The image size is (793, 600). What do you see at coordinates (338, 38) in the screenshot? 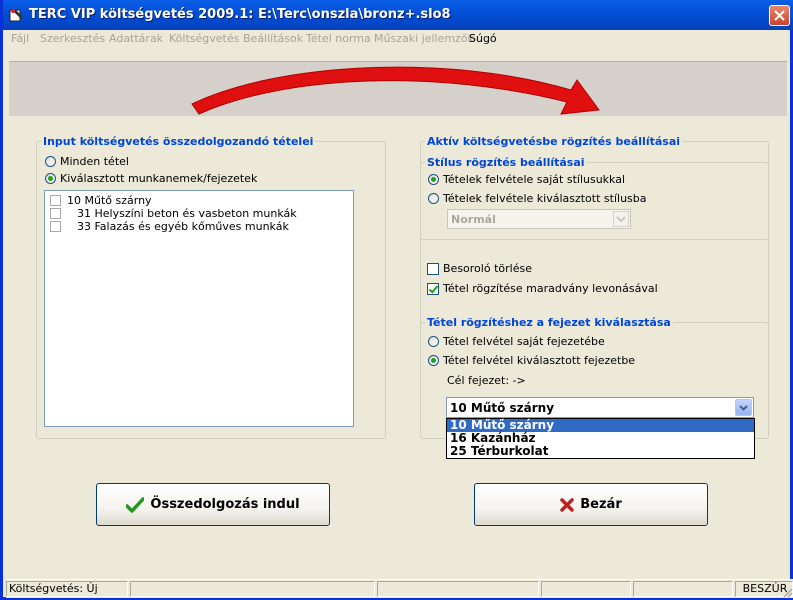
I see `menu-item-norm: Tétel norma` at bounding box center [338, 38].